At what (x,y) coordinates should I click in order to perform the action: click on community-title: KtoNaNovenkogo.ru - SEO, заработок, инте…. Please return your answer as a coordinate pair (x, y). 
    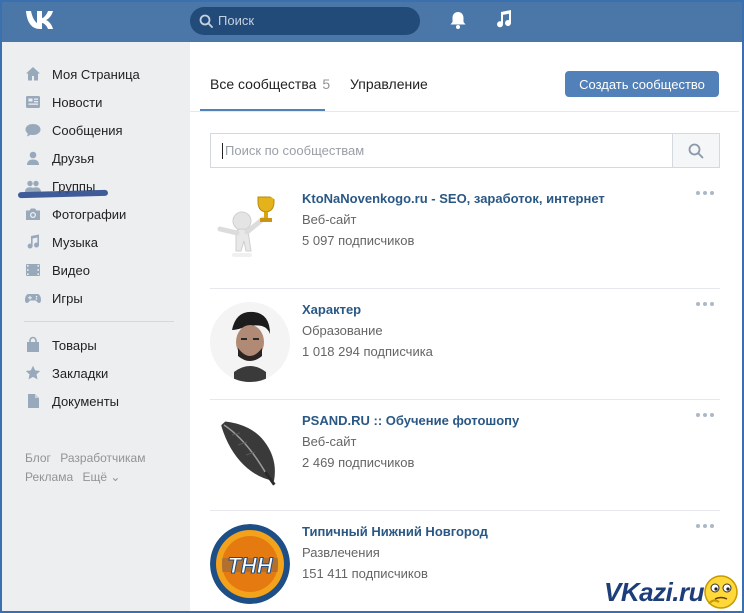
    Looking at the image, I should click on (453, 198).